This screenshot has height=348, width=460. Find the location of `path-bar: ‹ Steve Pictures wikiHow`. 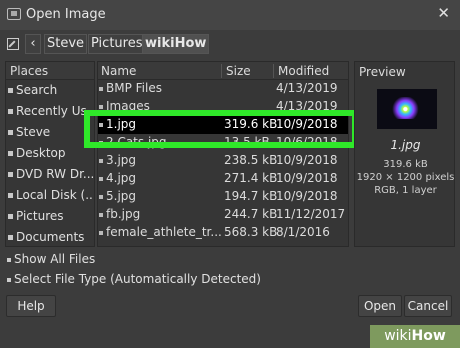

path-bar: ‹ Steve Pictures wikiHow is located at coordinates (230, 44).